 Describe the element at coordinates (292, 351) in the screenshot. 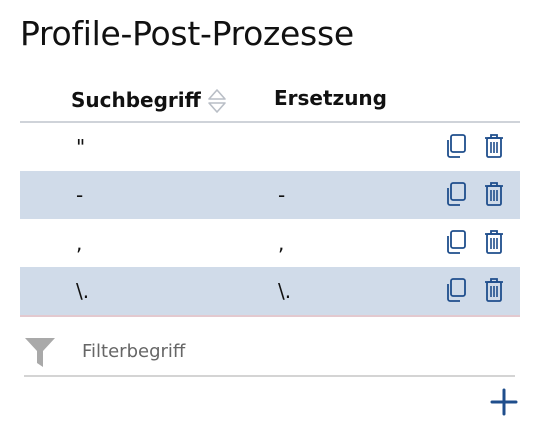

I see `filter-input` at that location.